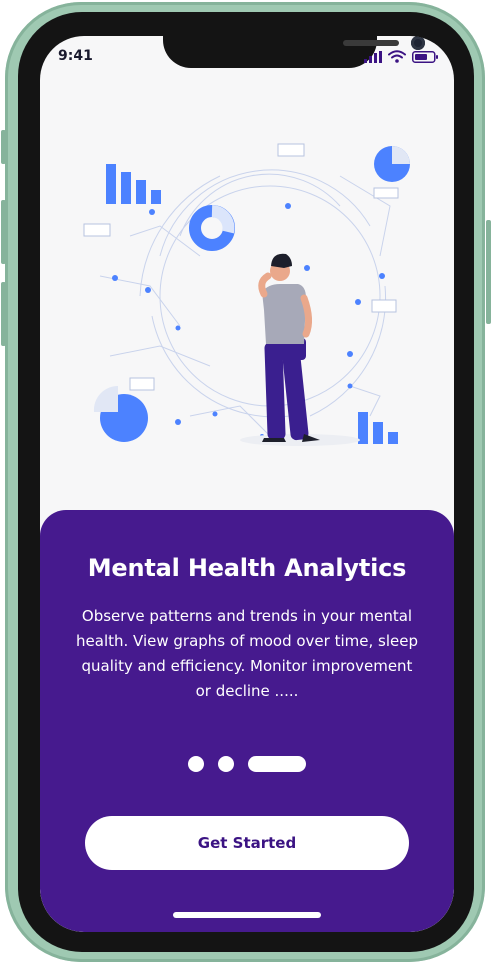 The height and width of the screenshot is (966, 492). I want to click on volume-up-button, so click(3, 232).